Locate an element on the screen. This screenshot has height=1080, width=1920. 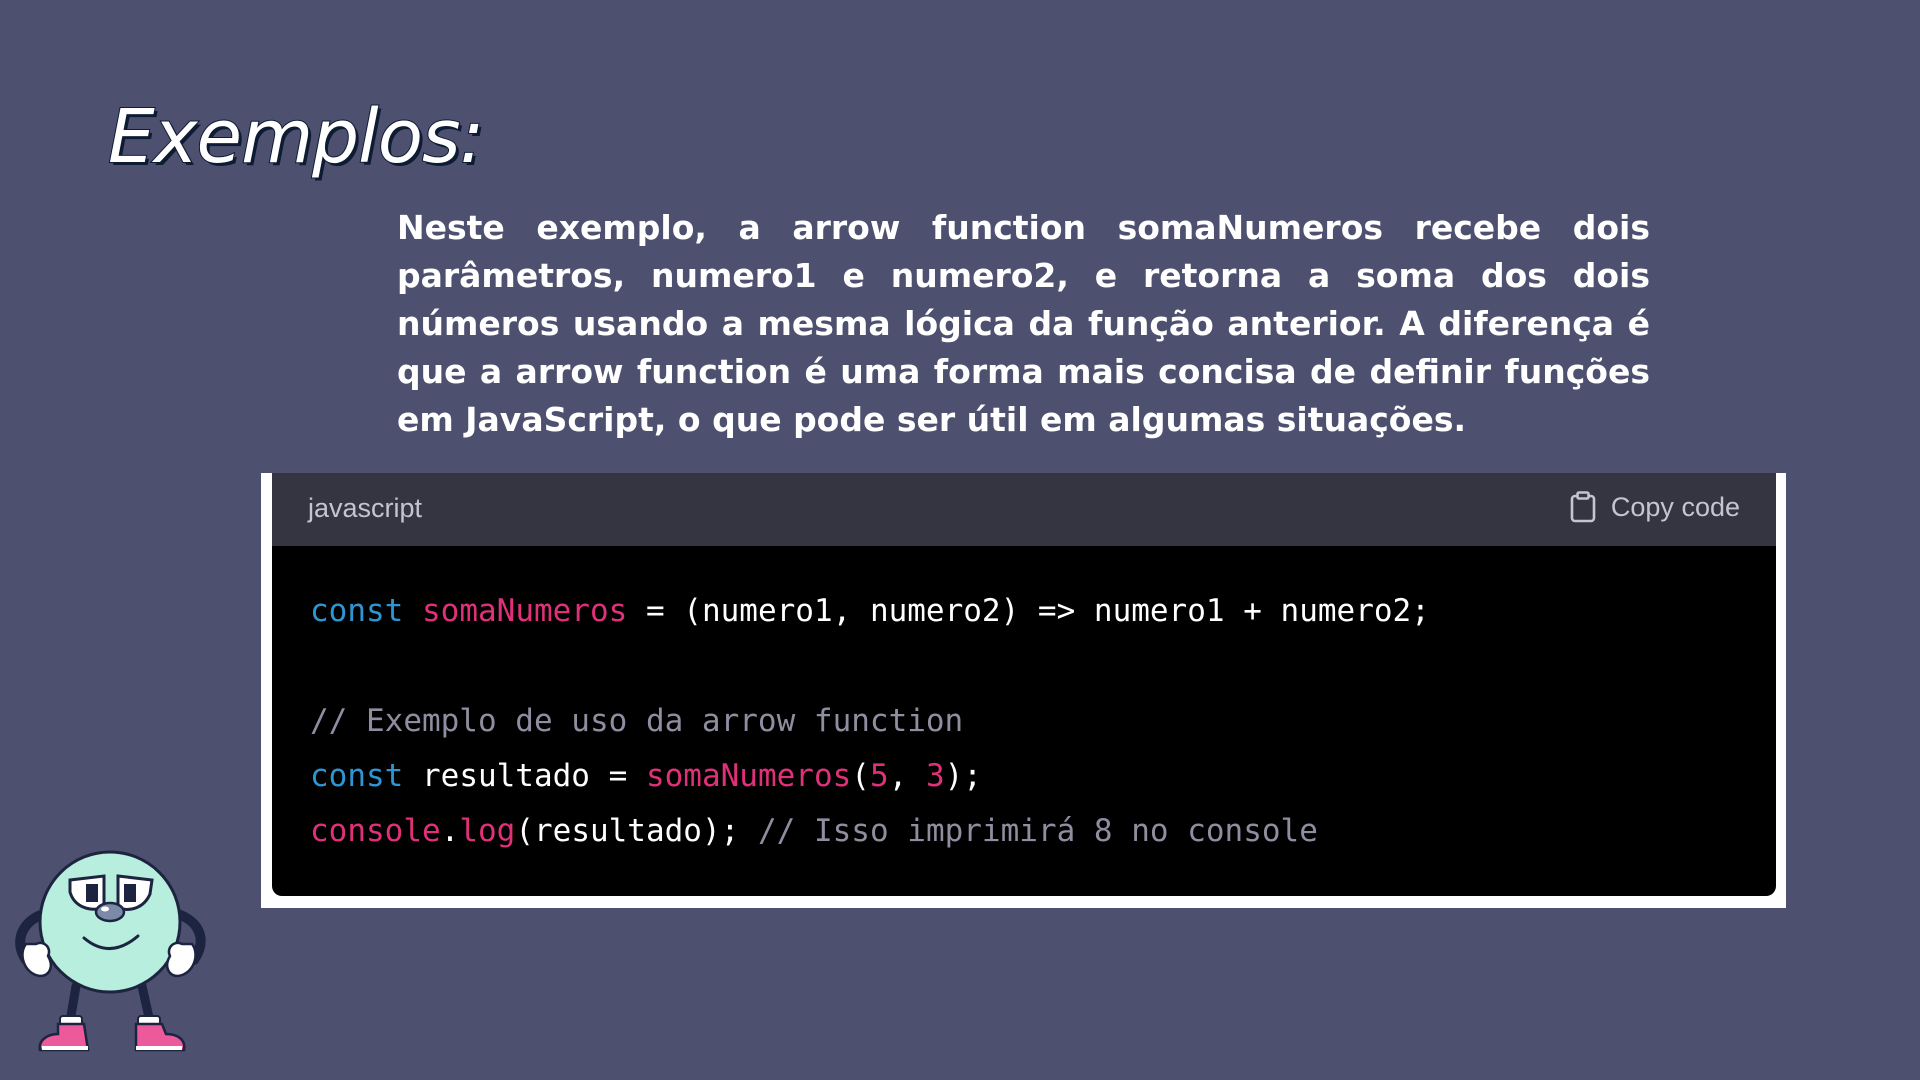
code-token-fn: console is located at coordinates (375, 831).